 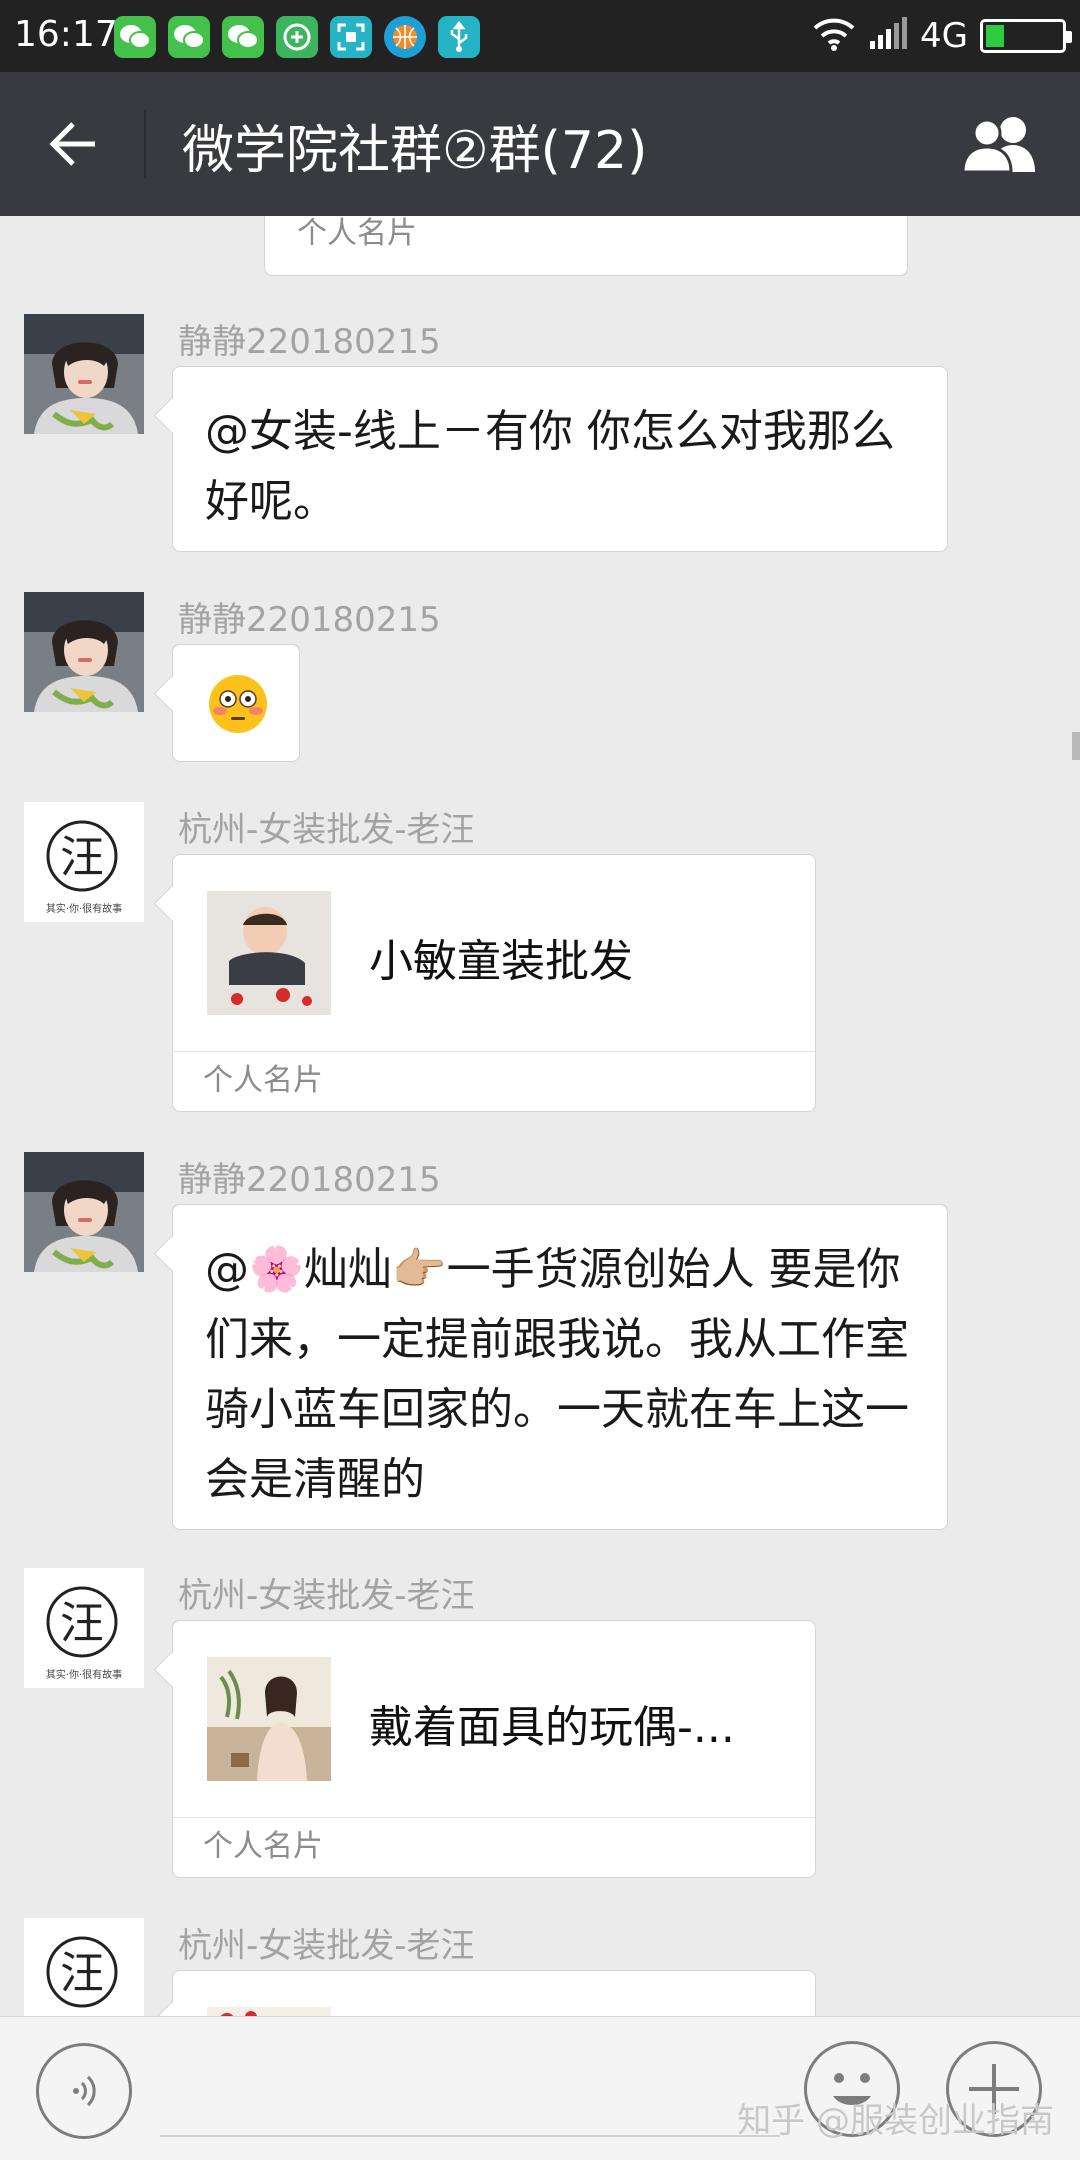 What do you see at coordinates (66, 34) in the screenshot?
I see `status-time: 16:17` at bounding box center [66, 34].